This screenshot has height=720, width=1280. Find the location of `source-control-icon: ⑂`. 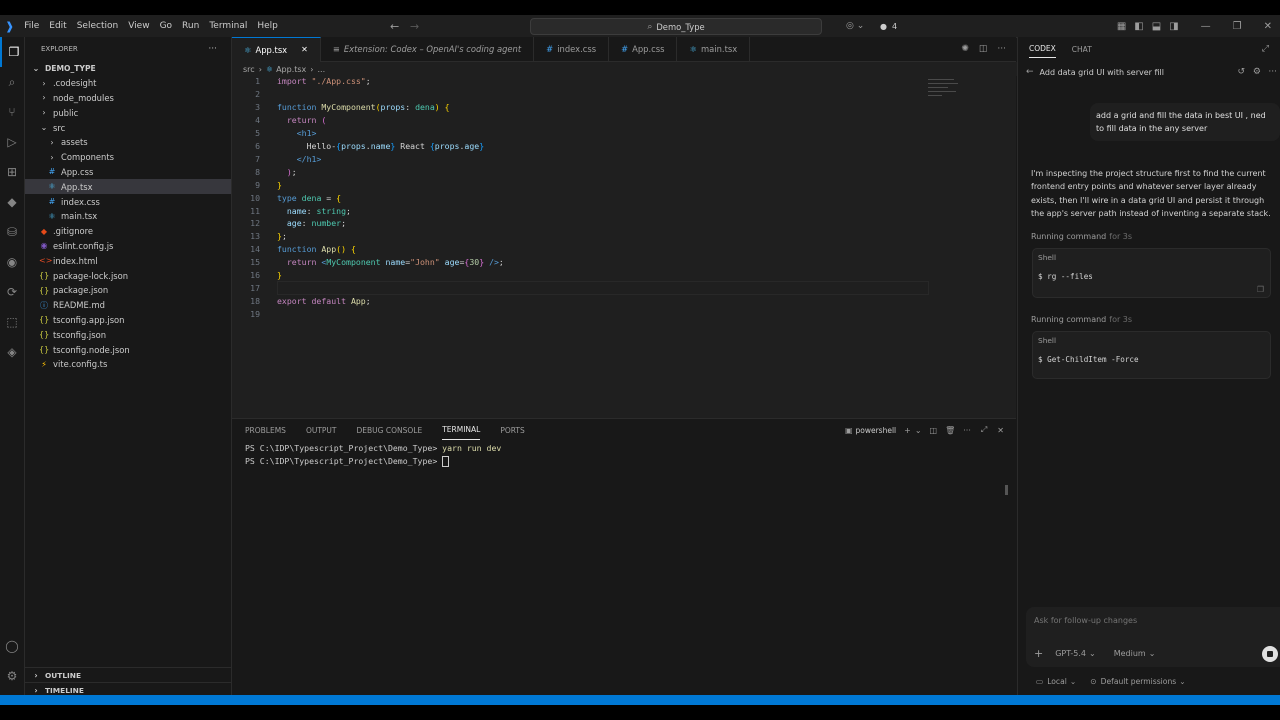

source-control-icon: ⑂ is located at coordinates (12, 112).